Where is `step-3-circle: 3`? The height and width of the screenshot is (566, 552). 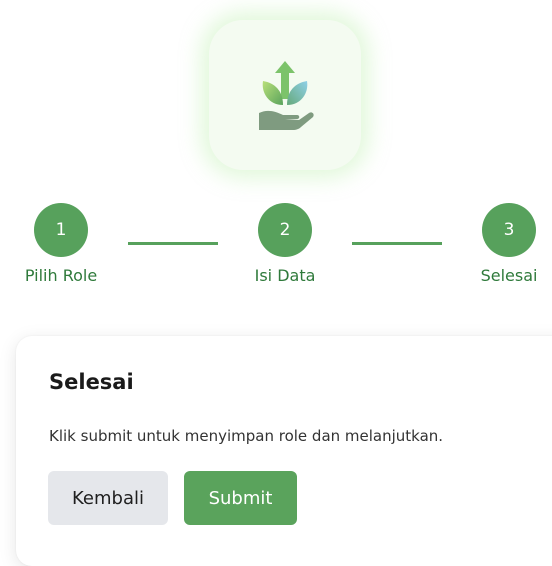 step-3-circle: 3 is located at coordinates (509, 230).